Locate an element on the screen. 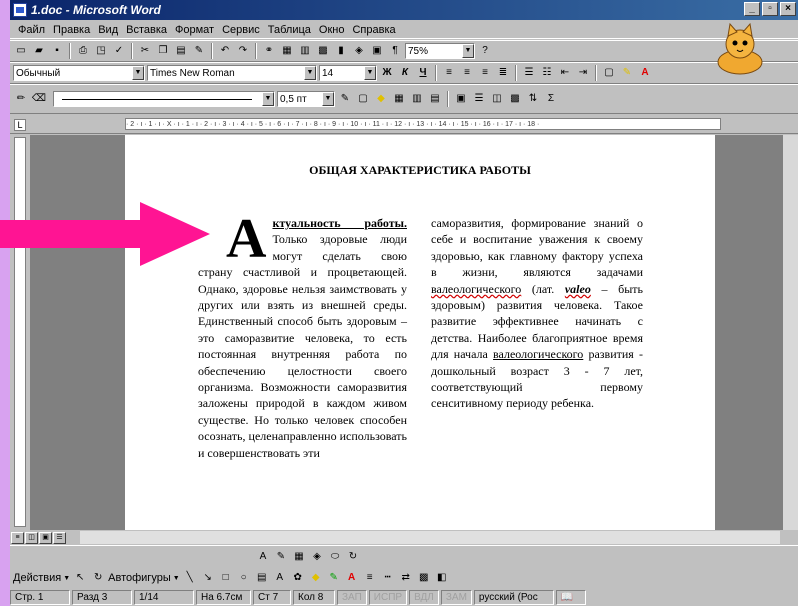 The height and width of the screenshot is (606, 798). autosum-icon: Σ is located at coordinates (551, 99).